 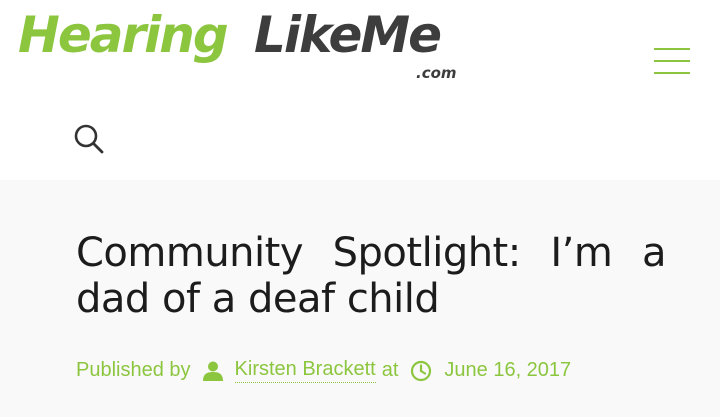 What do you see at coordinates (243, 46) in the screenshot?
I see `site-logo: Hearing LikeMe .com` at bounding box center [243, 46].